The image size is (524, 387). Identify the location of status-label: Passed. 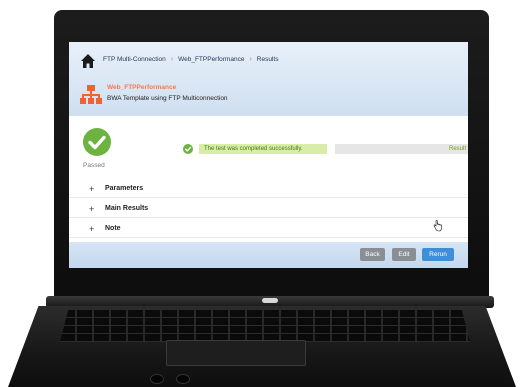
(94, 165).